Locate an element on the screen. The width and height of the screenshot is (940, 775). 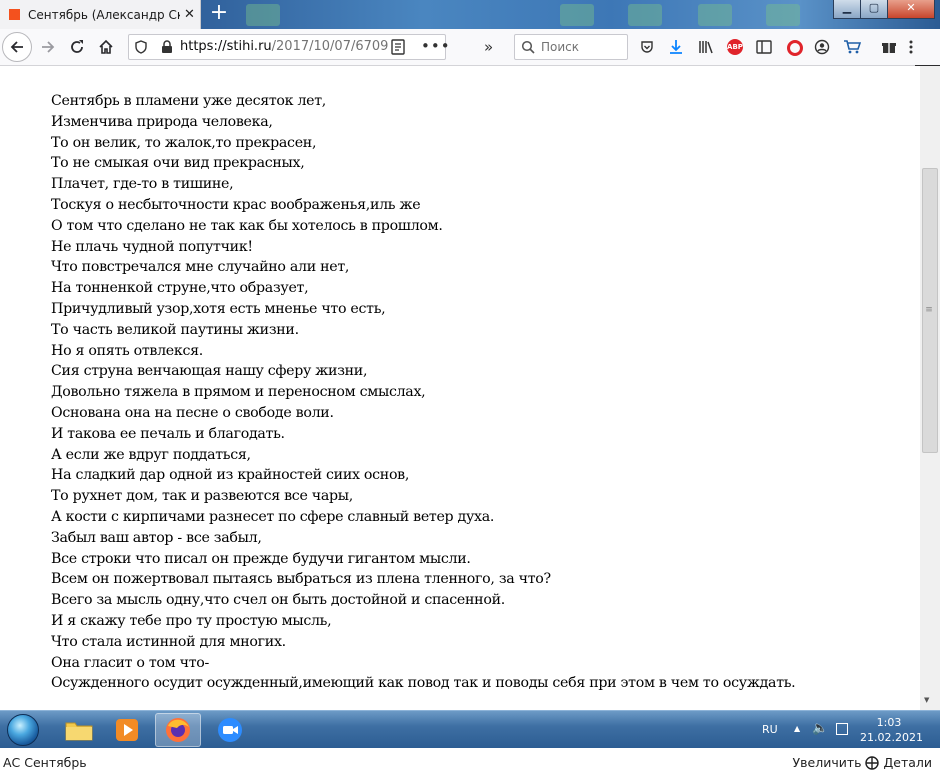
poem-line: Изменчива природа человека, is located at coordinates (162, 121).